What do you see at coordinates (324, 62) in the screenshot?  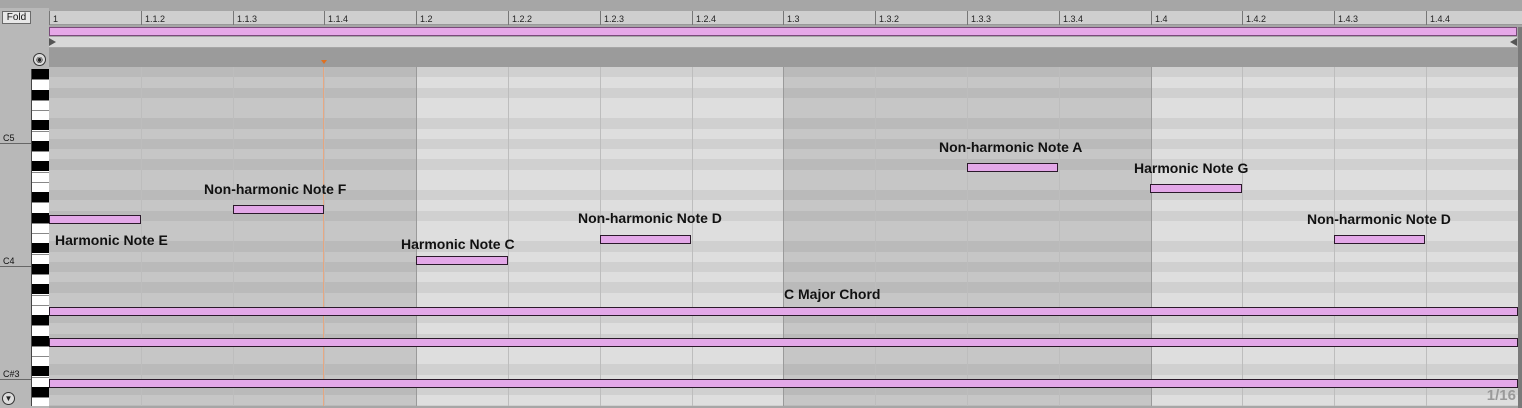 I see `playhead-marker-icon` at bounding box center [324, 62].